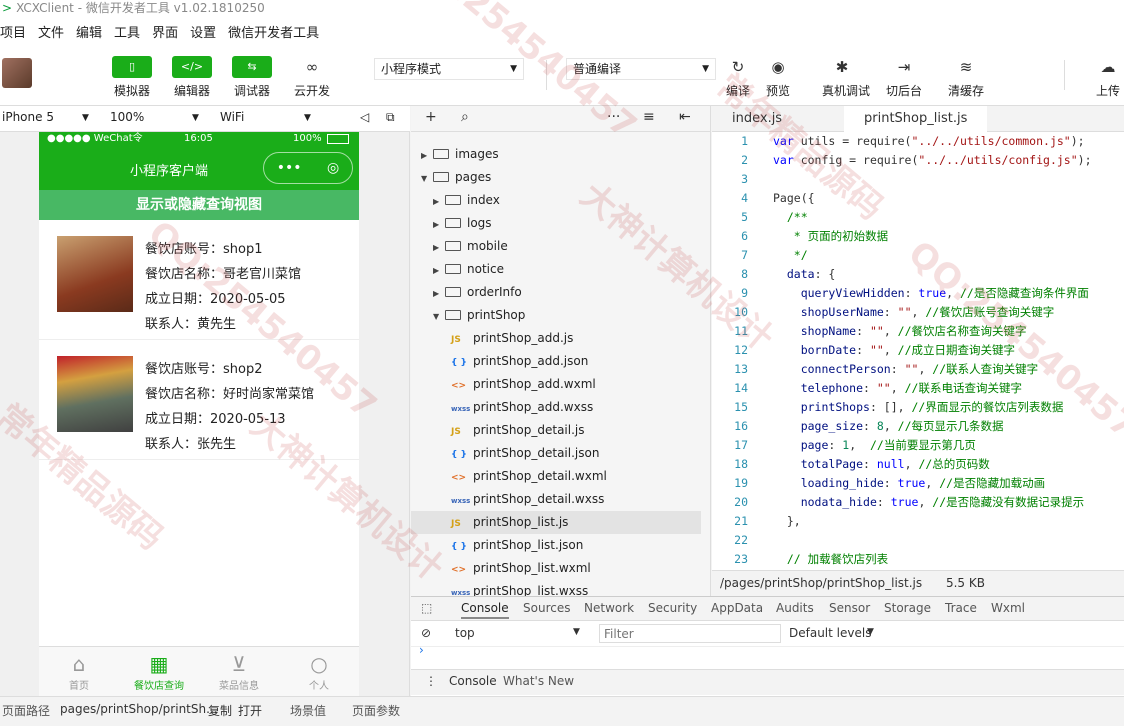 Image resolution: width=1124 pixels, height=726 pixels. What do you see at coordinates (757, 119) in the screenshot?
I see `tab-index-js: index.js` at bounding box center [757, 119].